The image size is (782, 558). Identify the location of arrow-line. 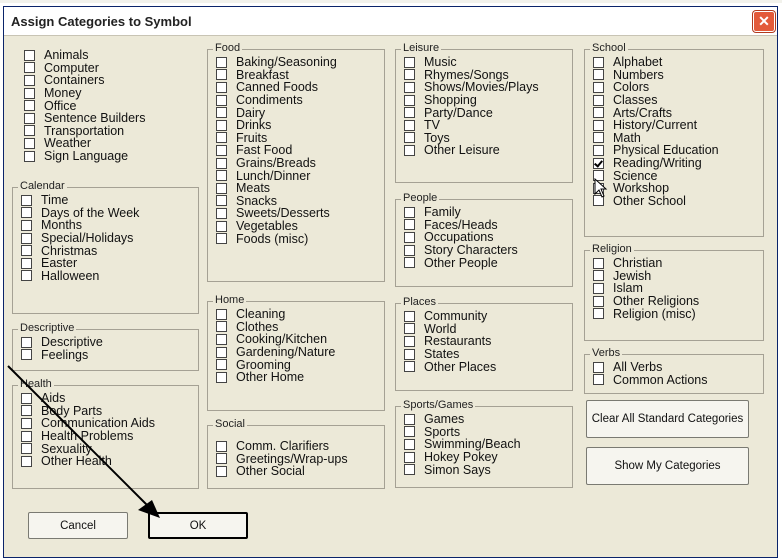
(79, 437).